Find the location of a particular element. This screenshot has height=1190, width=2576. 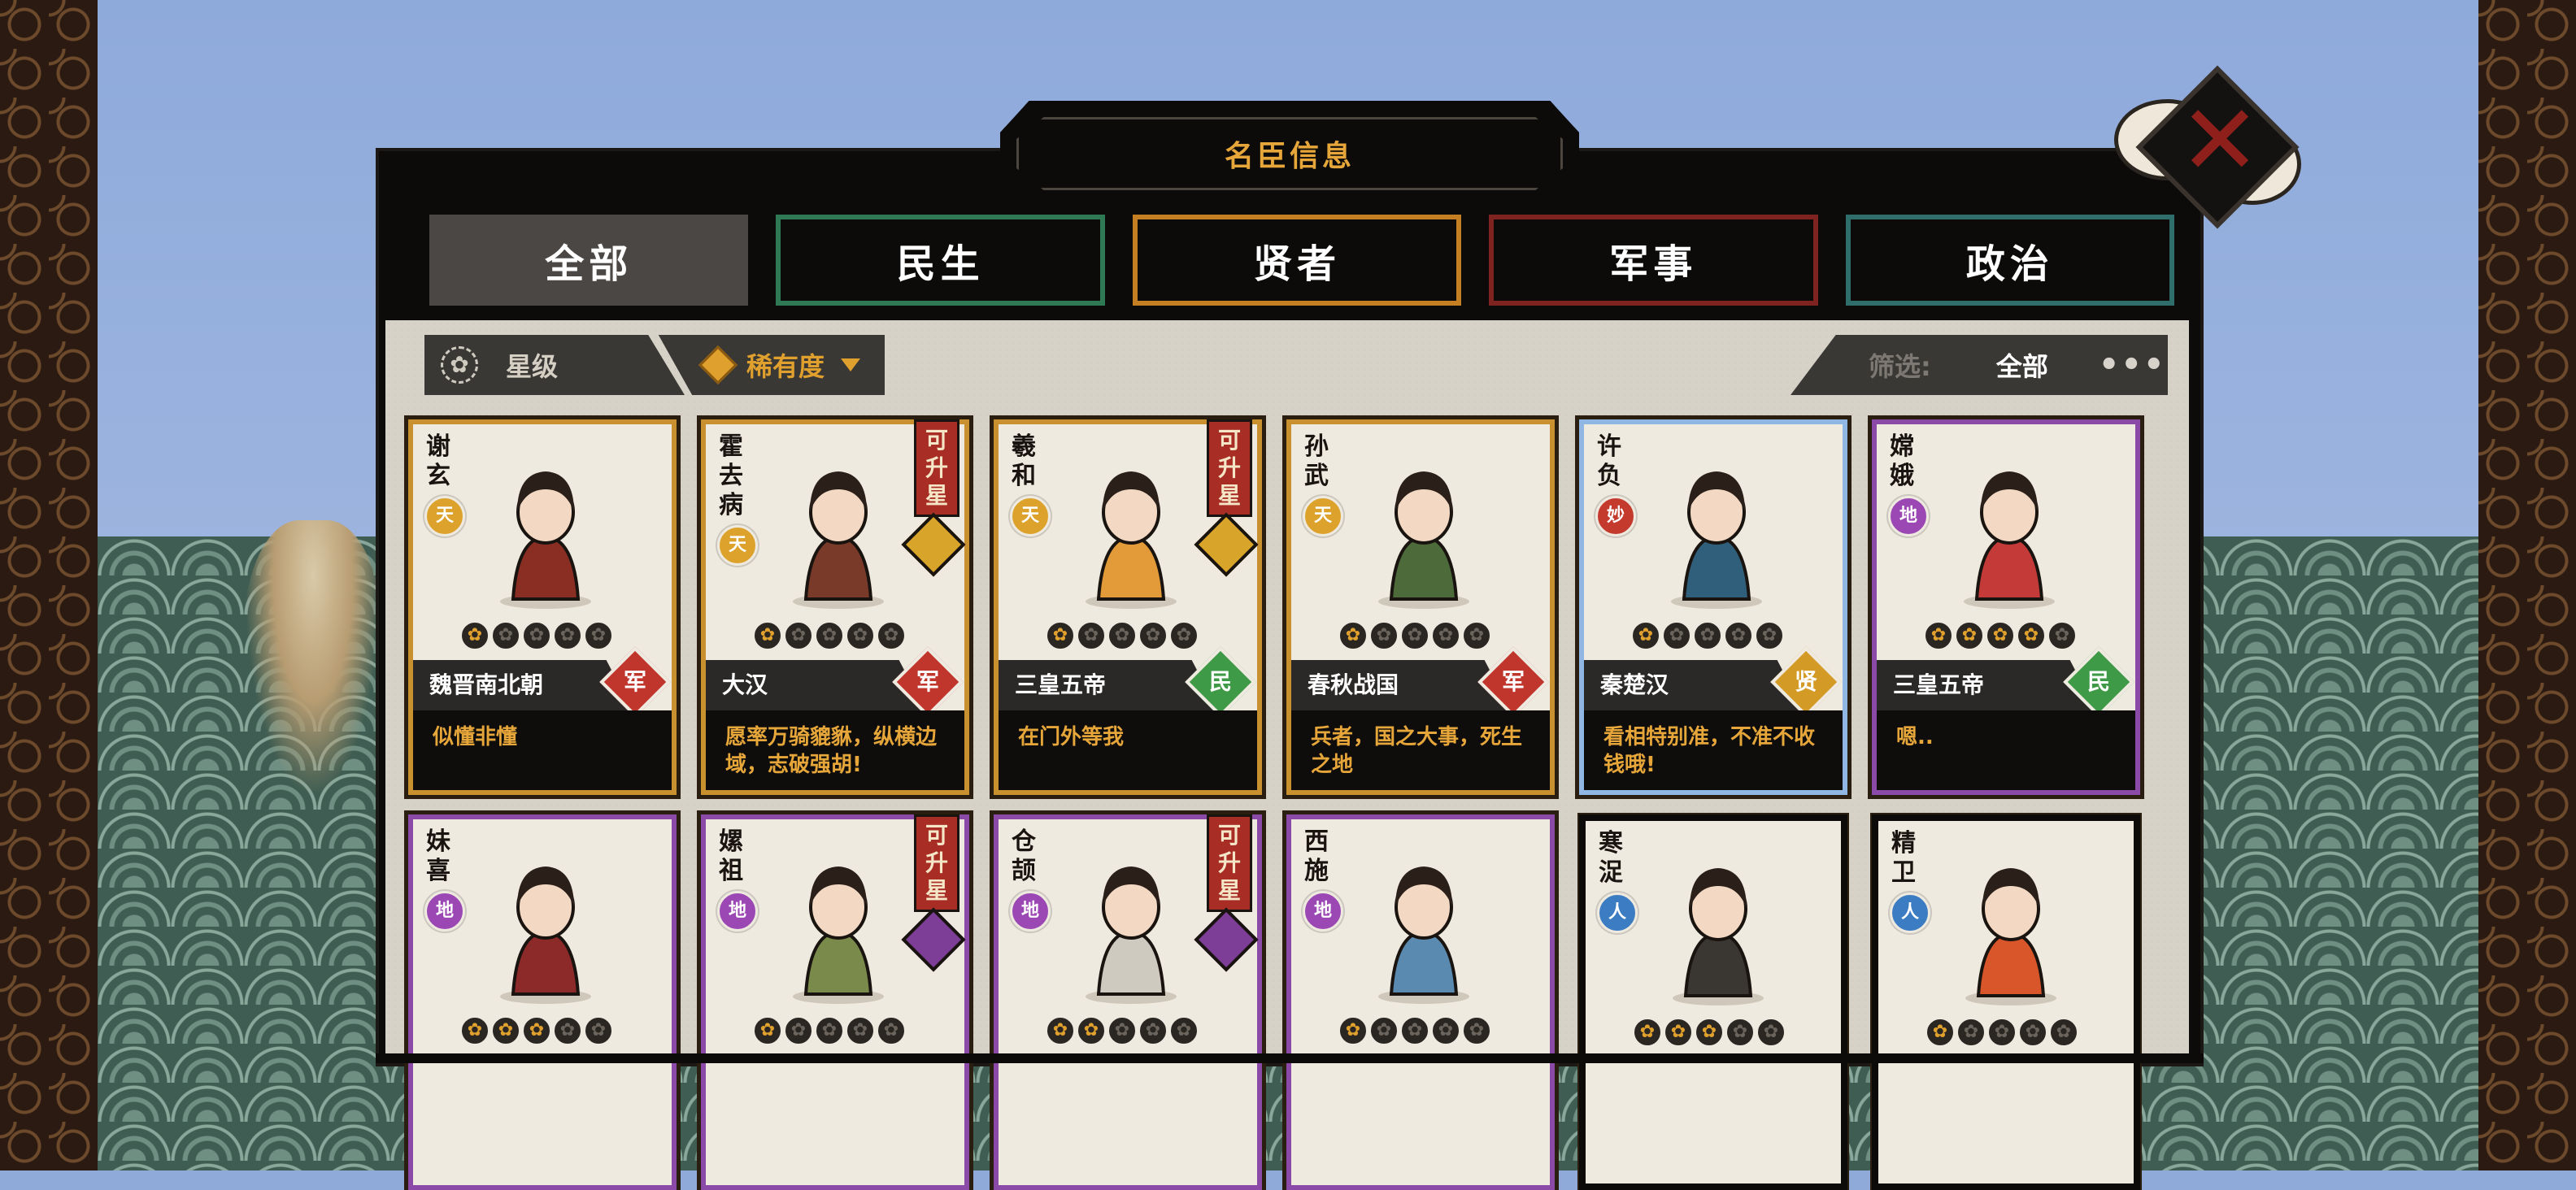

tab-minsheng: 民生 is located at coordinates (941, 260).